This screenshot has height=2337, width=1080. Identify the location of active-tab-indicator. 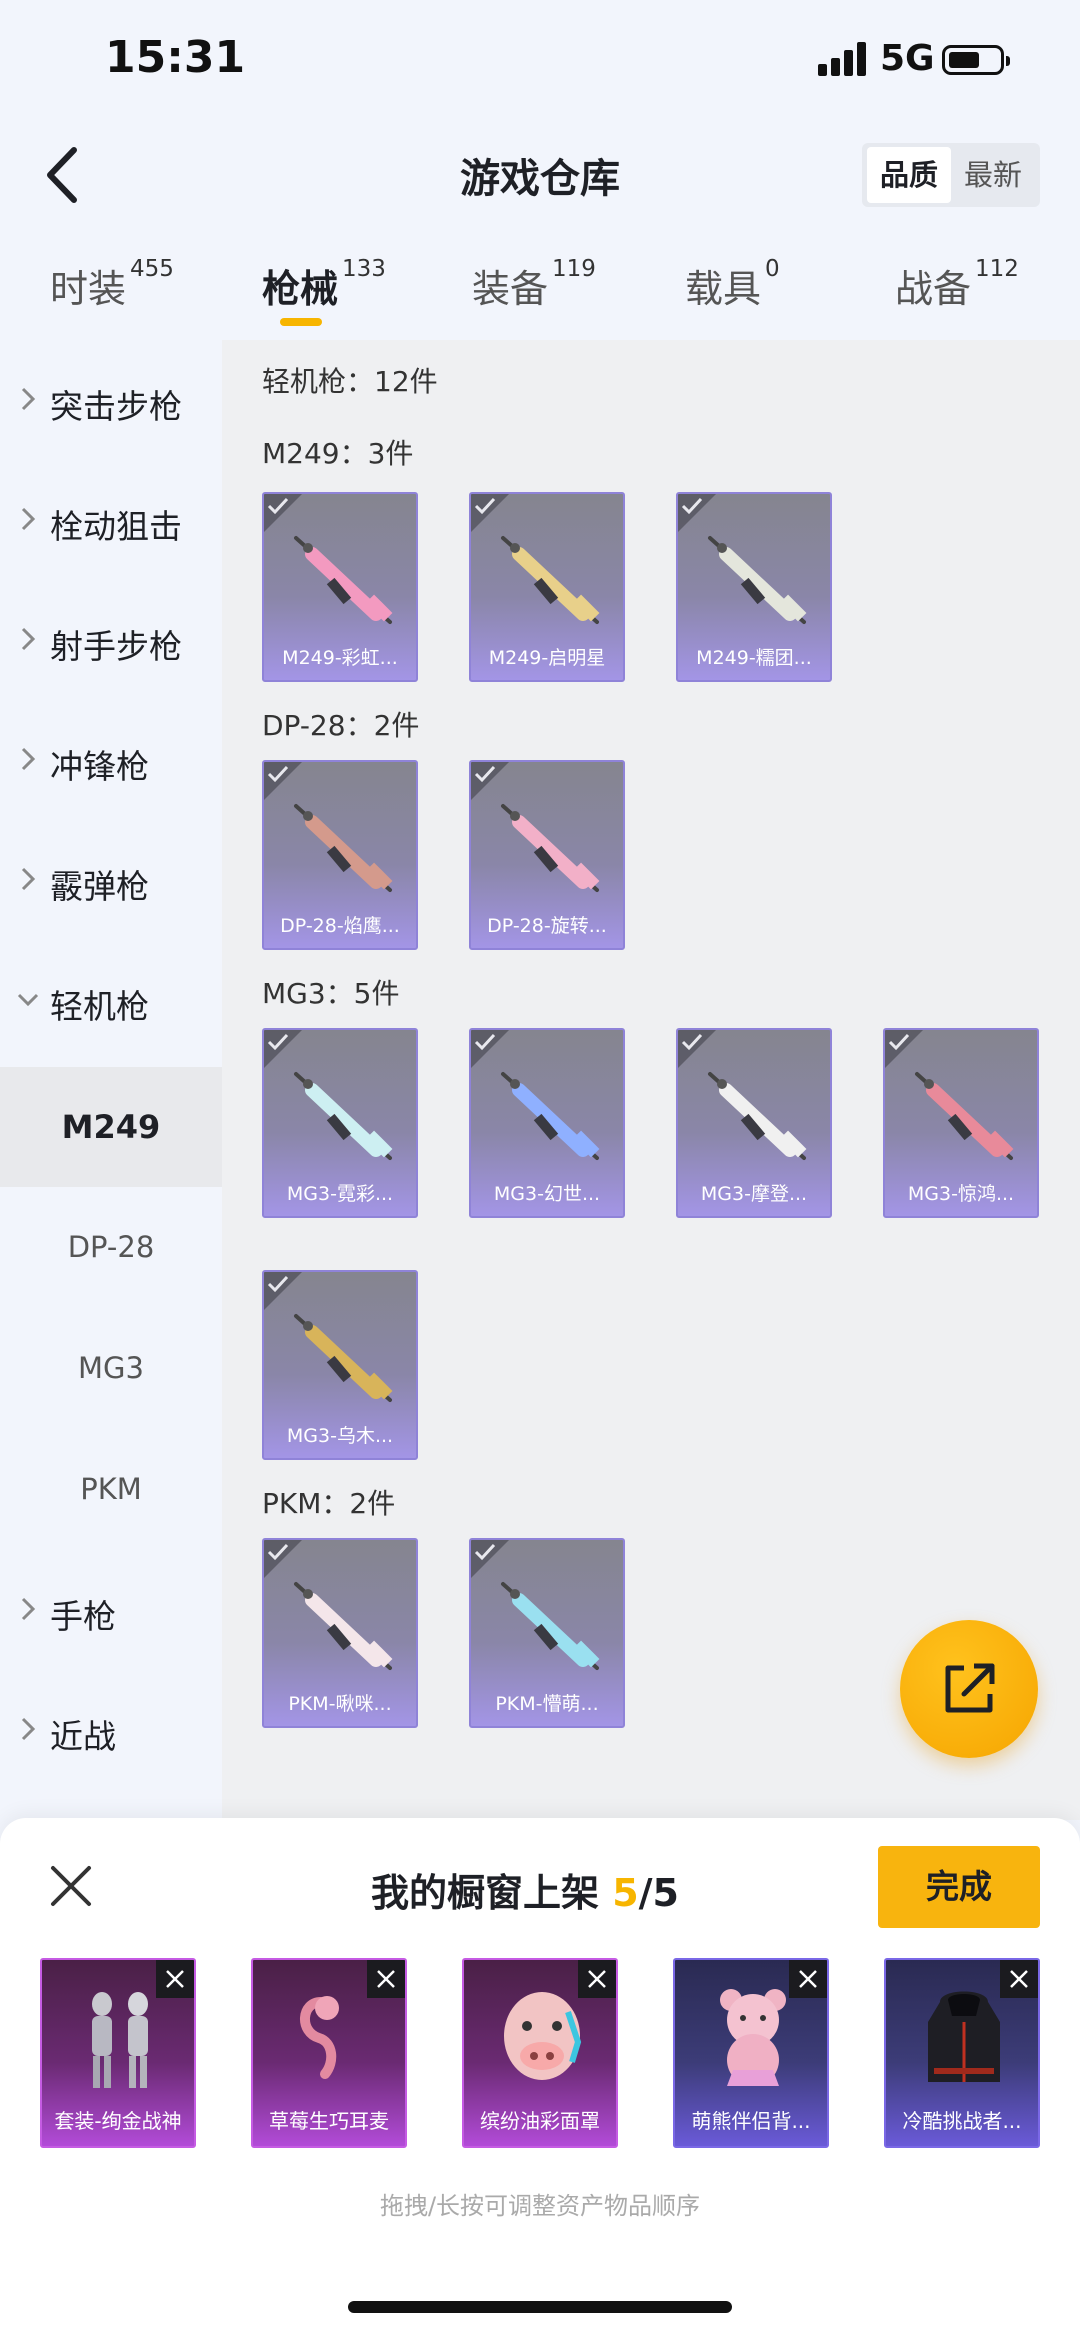
(301, 322).